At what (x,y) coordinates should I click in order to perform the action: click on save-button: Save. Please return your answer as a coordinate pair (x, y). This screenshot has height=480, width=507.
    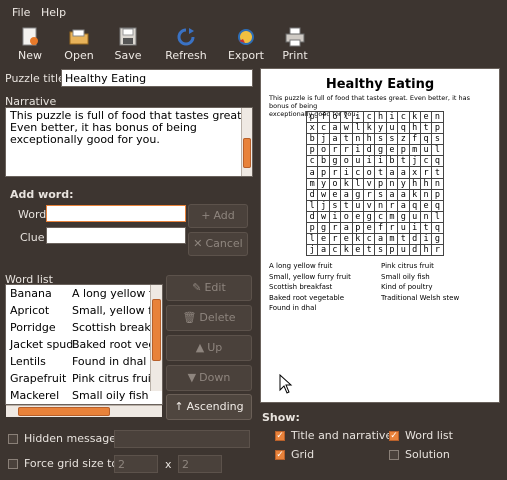
    Looking at the image, I should click on (128, 45).